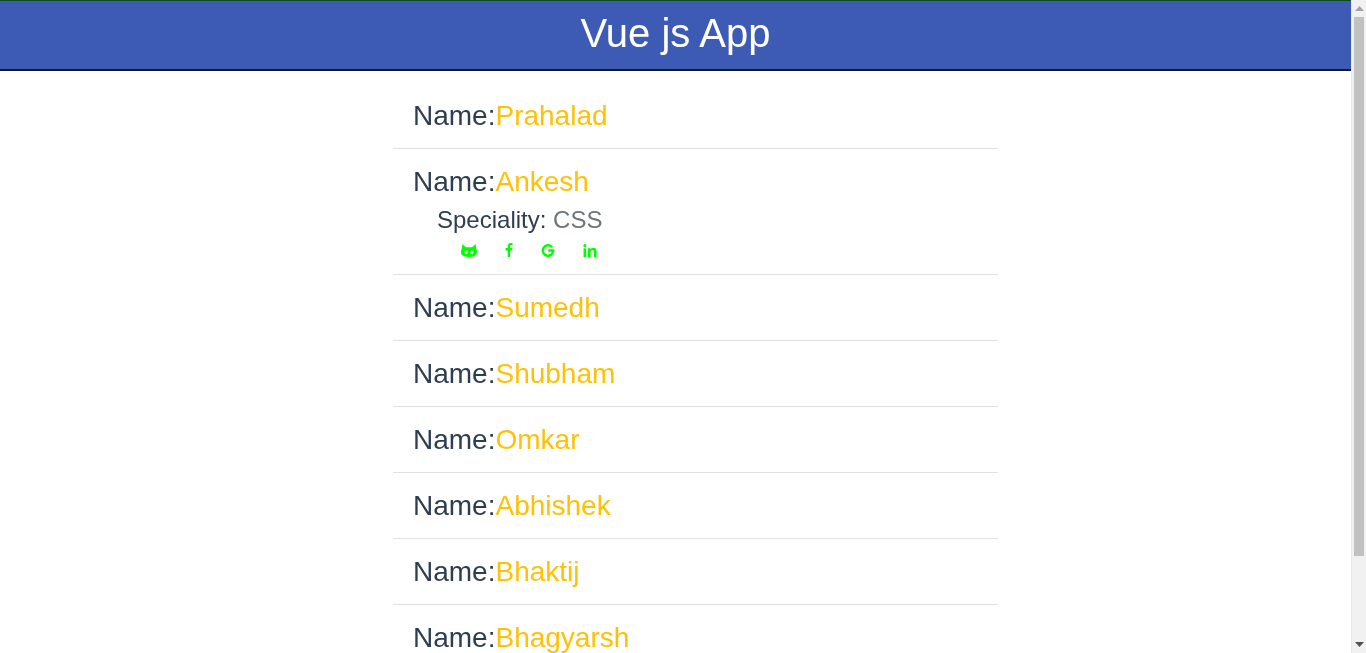  Describe the element at coordinates (1359, 644) in the screenshot. I see `scroll-down-icon` at that location.